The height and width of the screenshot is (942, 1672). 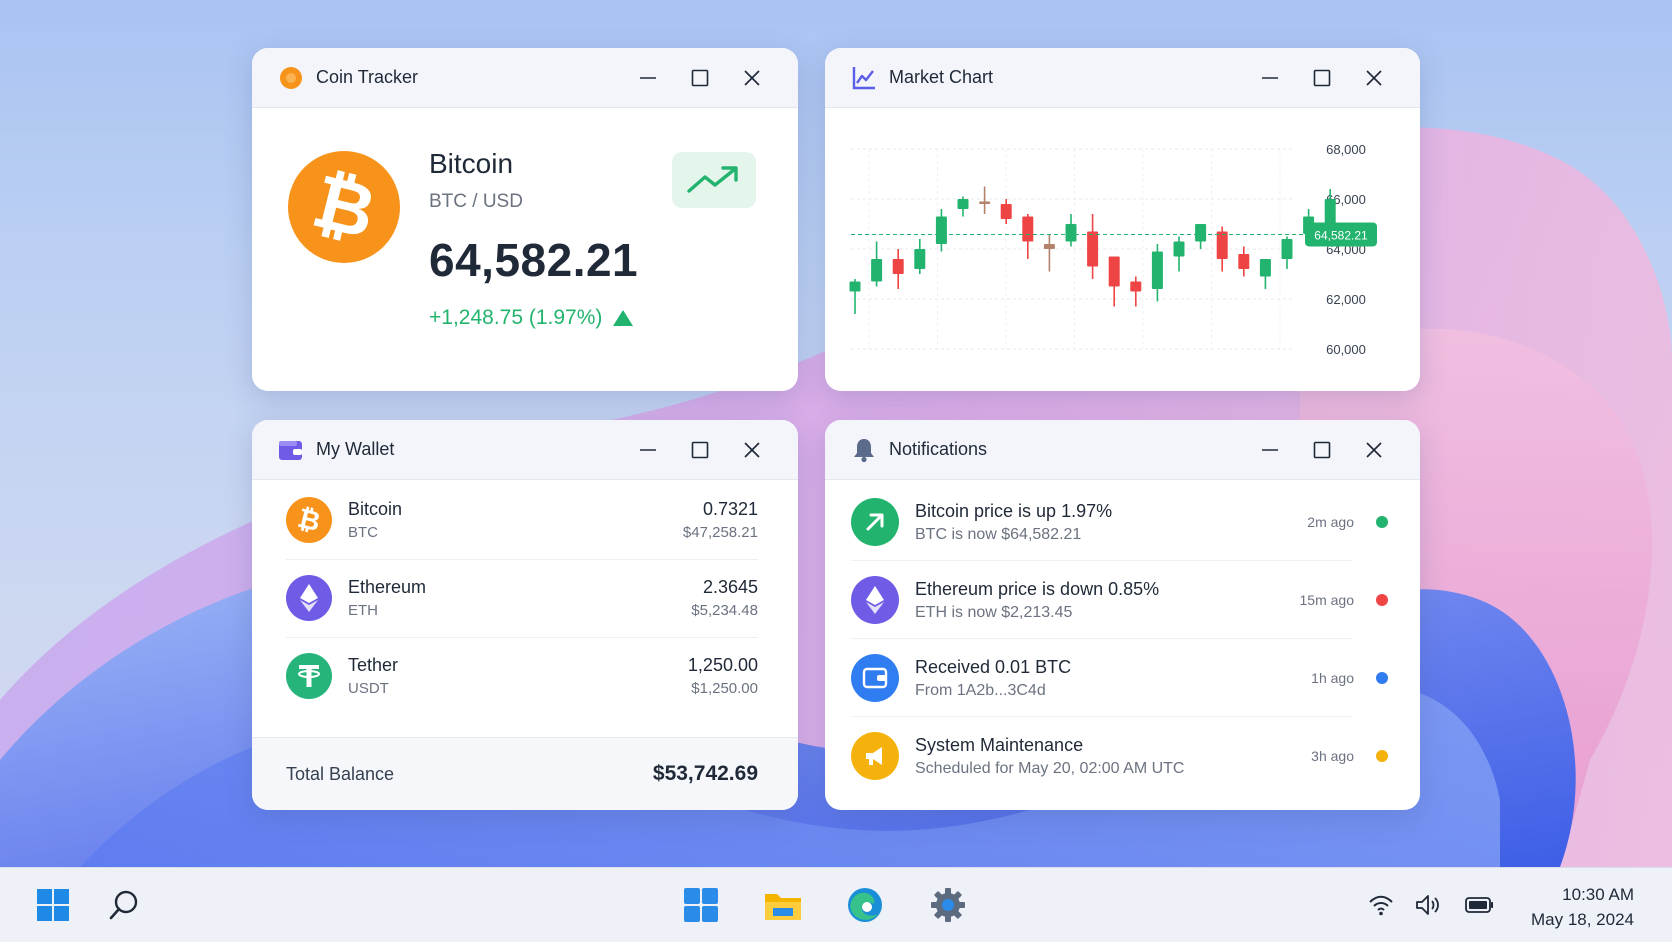 I want to click on file-explorer-button, so click(x=783, y=905).